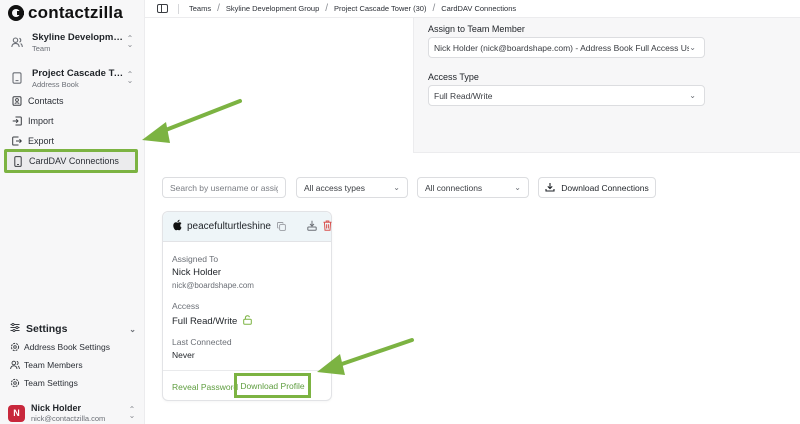 The image size is (800, 424). I want to click on copy-icon, so click(281, 227).